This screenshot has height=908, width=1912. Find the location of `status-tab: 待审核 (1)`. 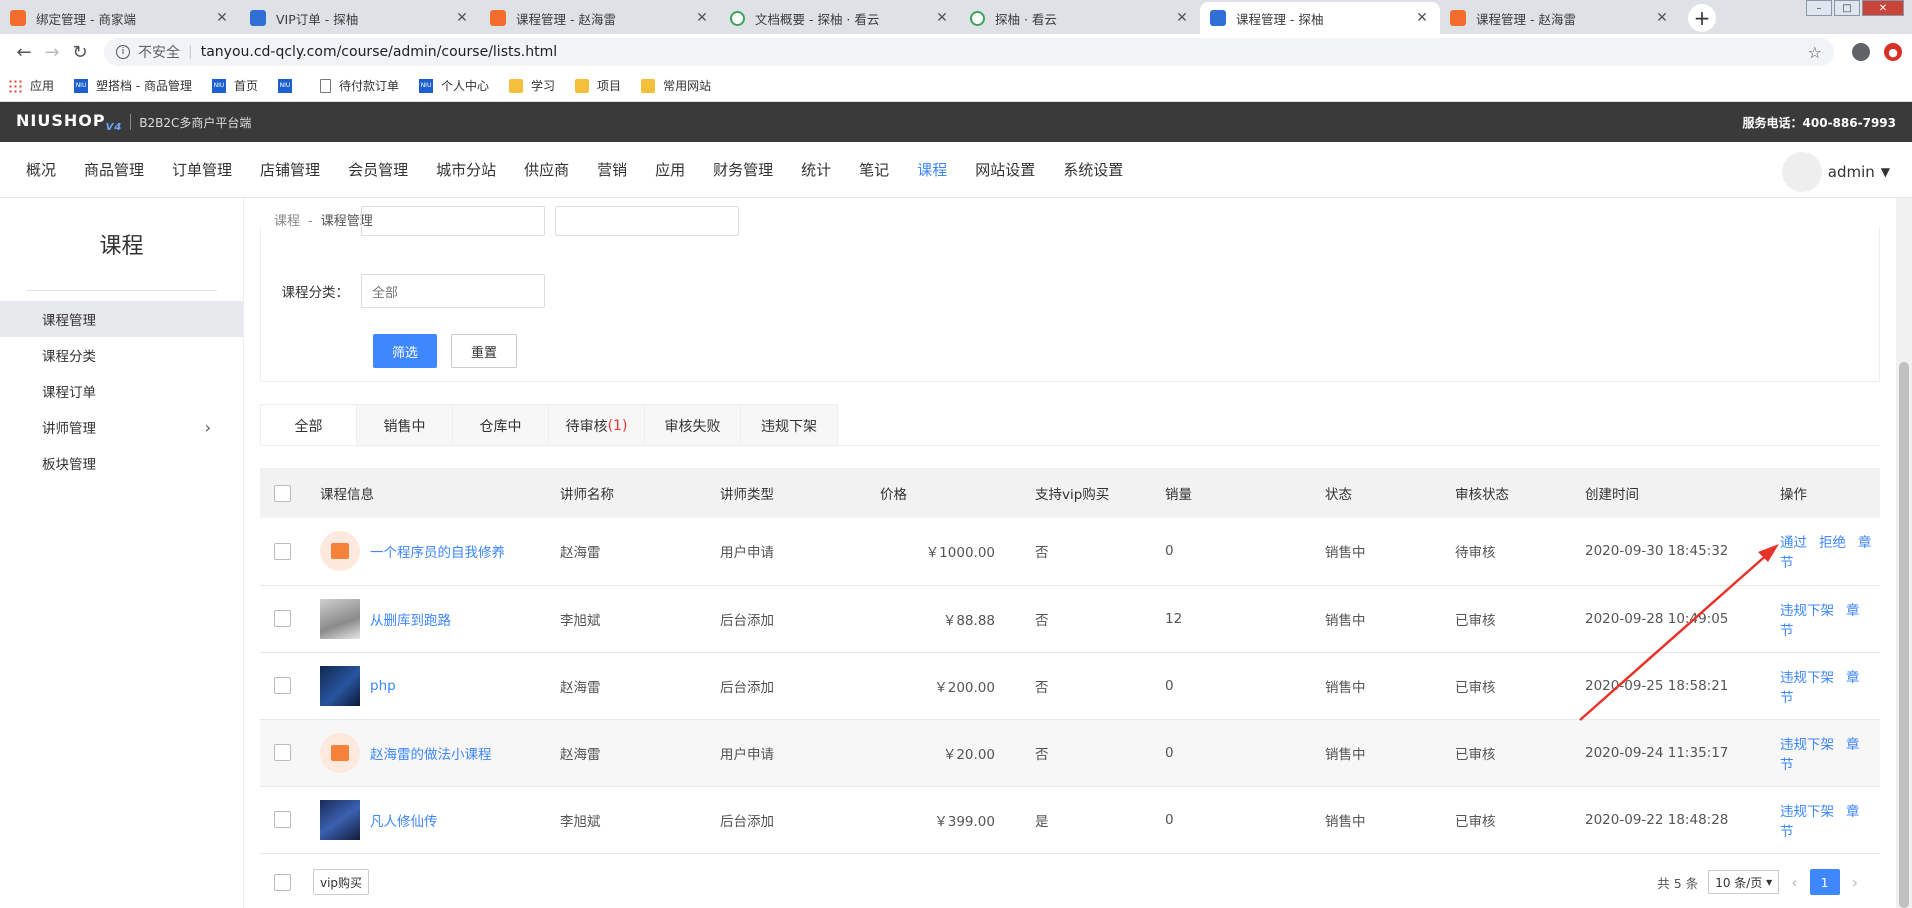

status-tab: 待审核 (1) is located at coordinates (597, 426).